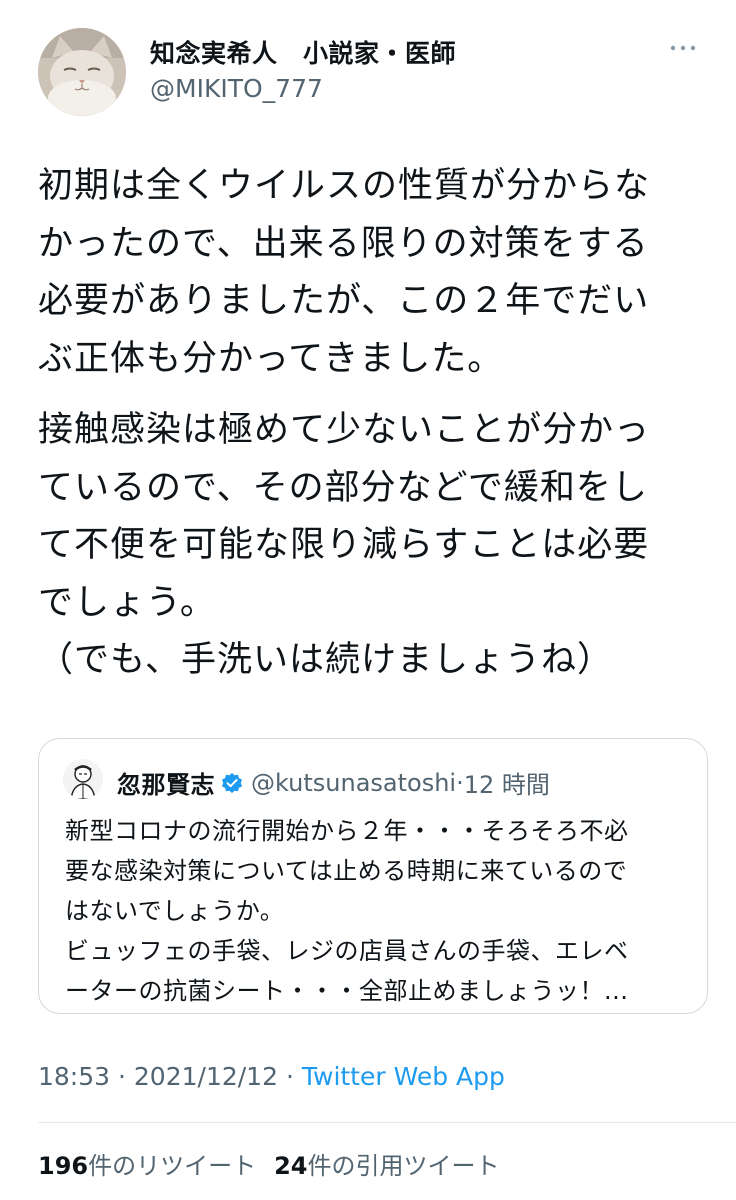 The width and height of the screenshot is (736, 1200). I want to click on author-name: 知念実希人 小説家・医師, so click(303, 52).